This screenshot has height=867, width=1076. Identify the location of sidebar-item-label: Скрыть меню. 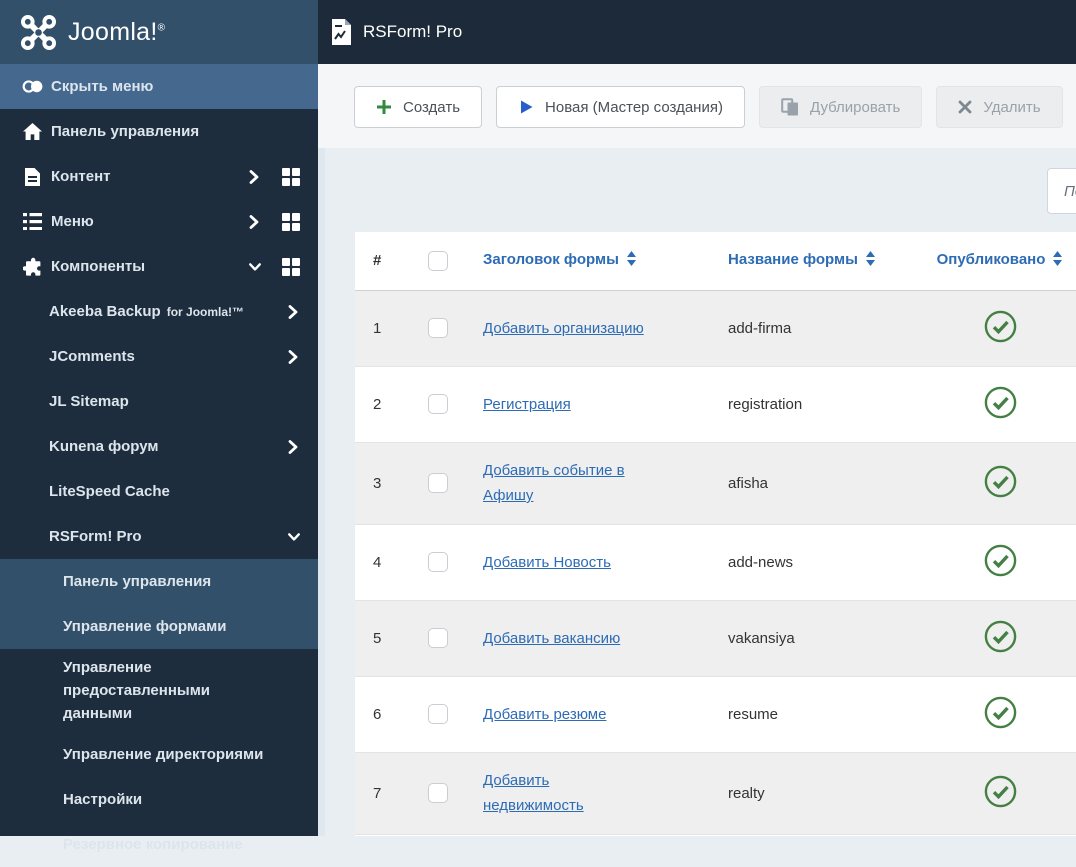
(102, 86).